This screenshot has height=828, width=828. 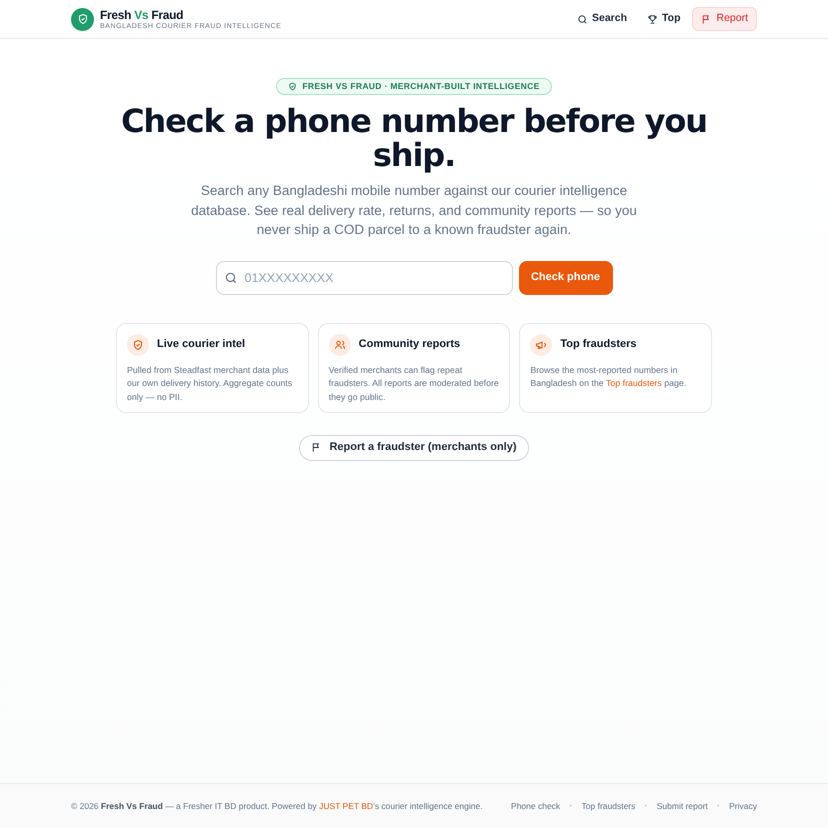 I want to click on footer-link: Phone check, so click(x=535, y=806).